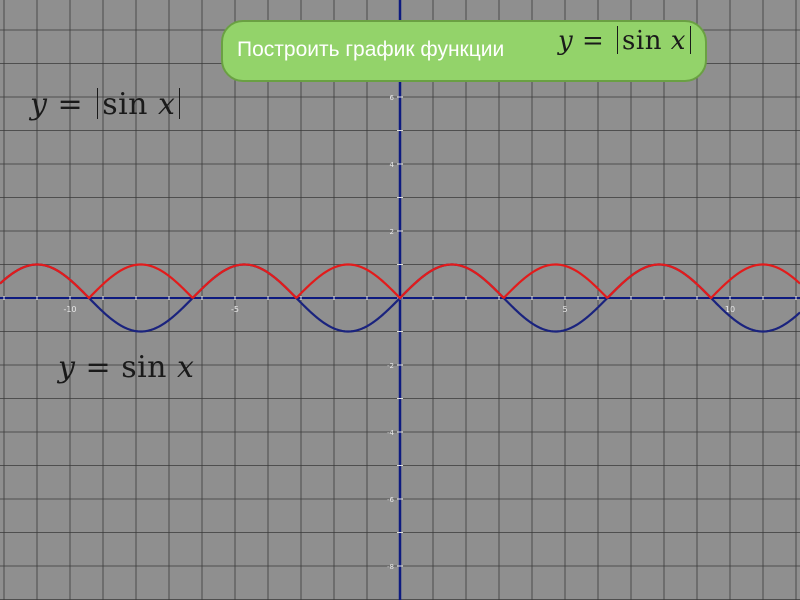 The height and width of the screenshot is (600, 800). What do you see at coordinates (392, 98) in the screenshot?
I see `y-tick-label: 6` at bounding box center [392, 98].